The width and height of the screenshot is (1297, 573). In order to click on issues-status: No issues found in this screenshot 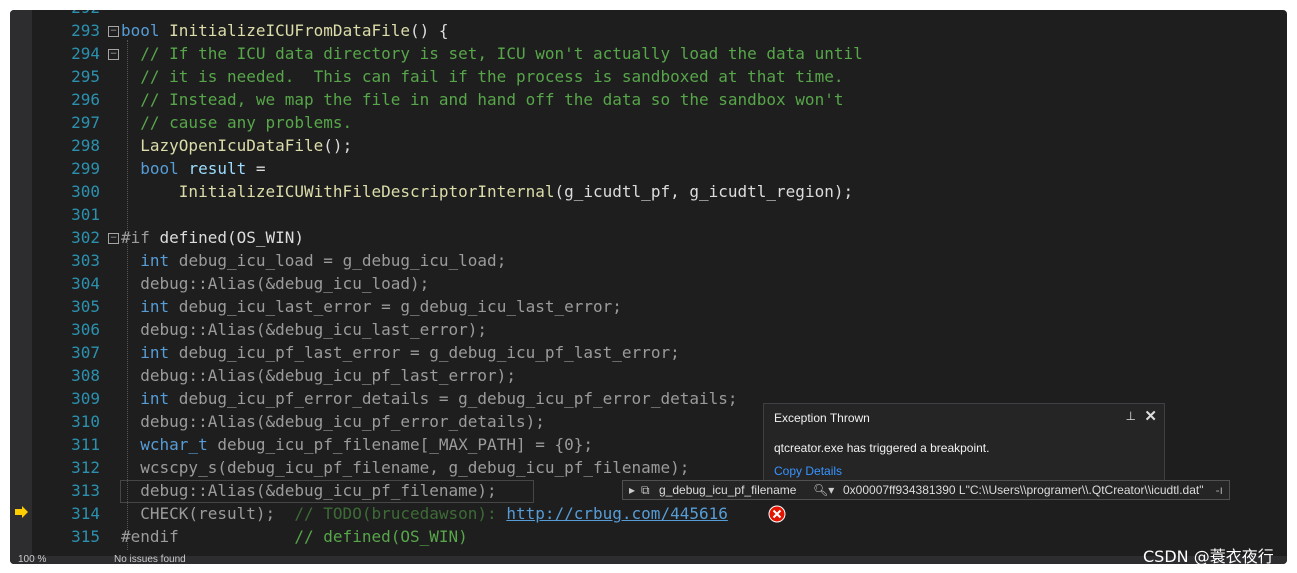, I will do `click(150, 559)`.